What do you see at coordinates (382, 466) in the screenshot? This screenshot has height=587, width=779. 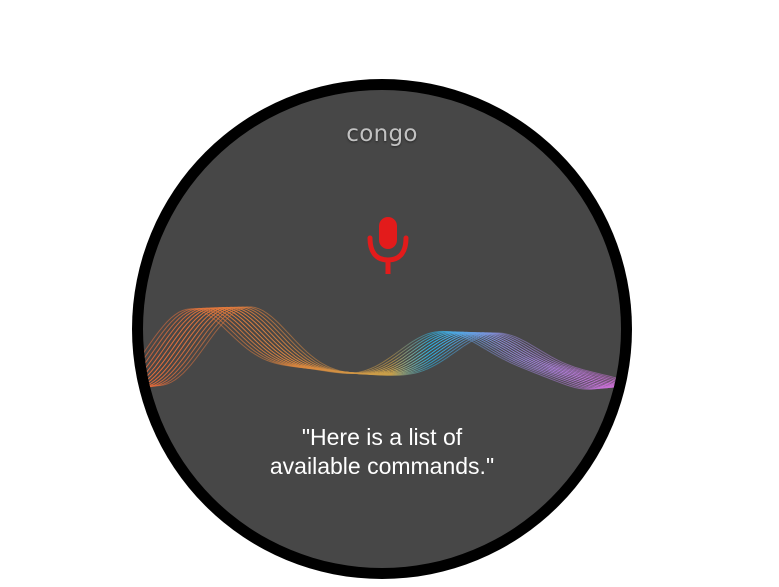 I see `response-line-2: available commands."` at bounding box center [382, 466].